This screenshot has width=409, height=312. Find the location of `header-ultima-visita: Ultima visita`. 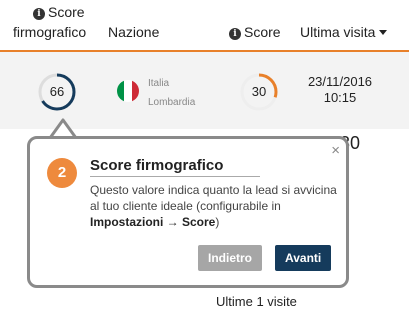

header-ultima-visita: Ultima visita is located at coordinates (344, 32).